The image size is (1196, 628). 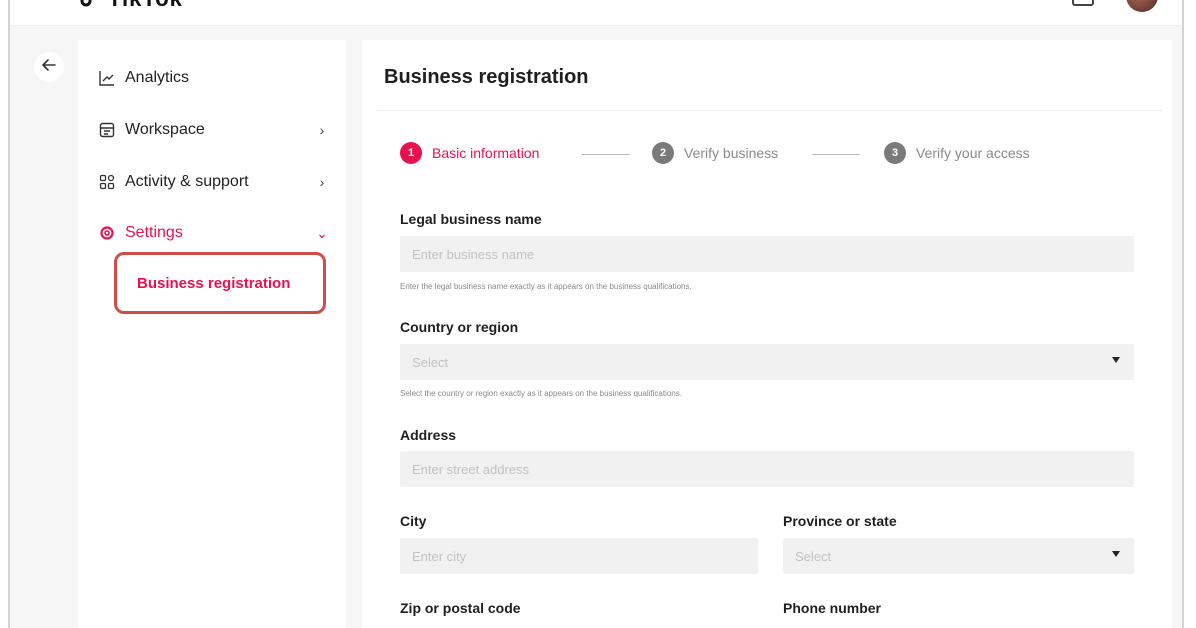 I want to click on zip-postal-code-label: Zip or postal code, so click(x=460, y=608).